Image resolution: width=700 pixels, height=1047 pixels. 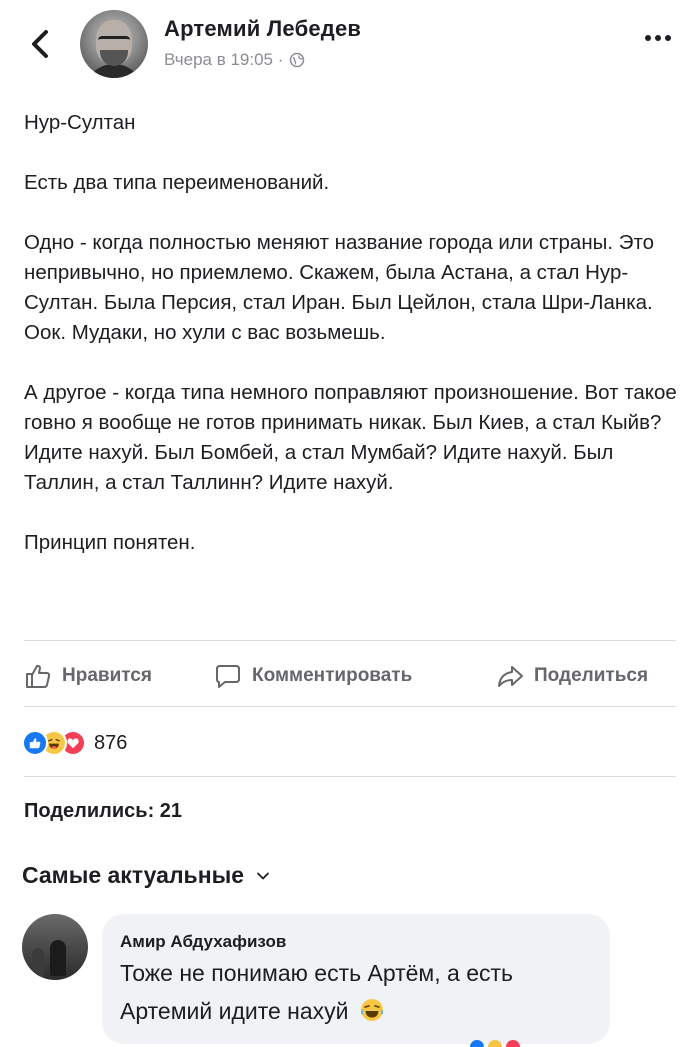 What do you see at coordinates (35, 743) in the screenshot?
I see `like-reaction-icon` at bounding box center [35, 743].